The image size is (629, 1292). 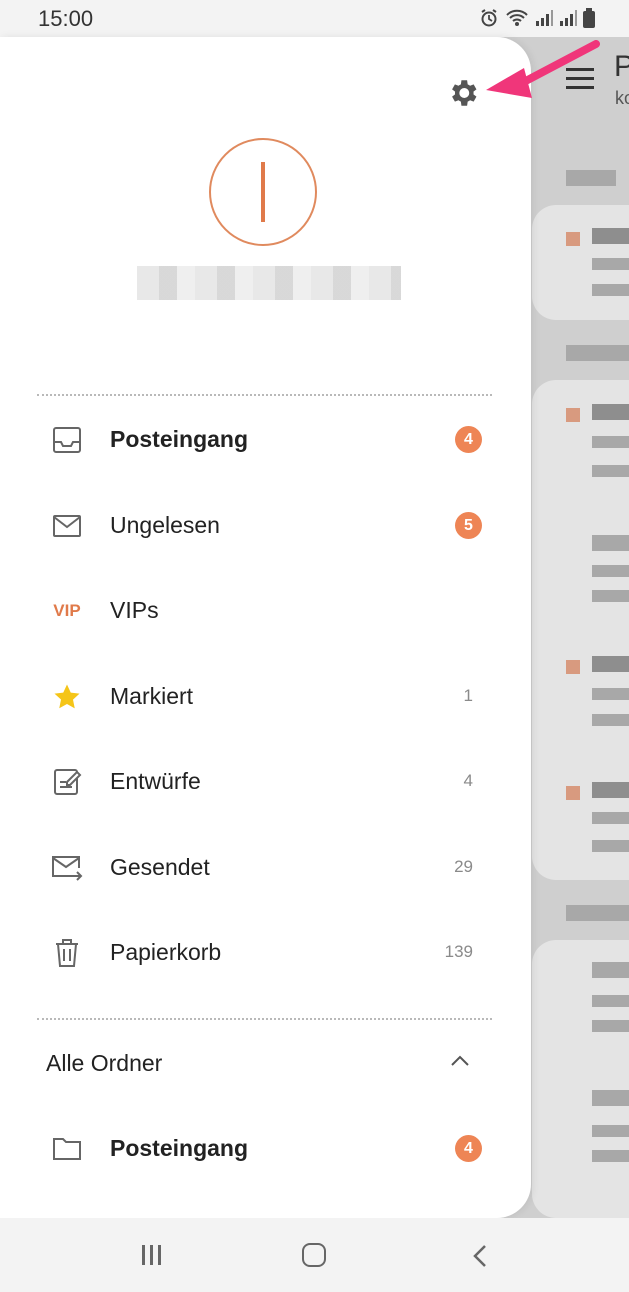 What do you see at coordinates (67, 782) in the screenshot?
I see `draft-icon` at bounding box center [67, 782].